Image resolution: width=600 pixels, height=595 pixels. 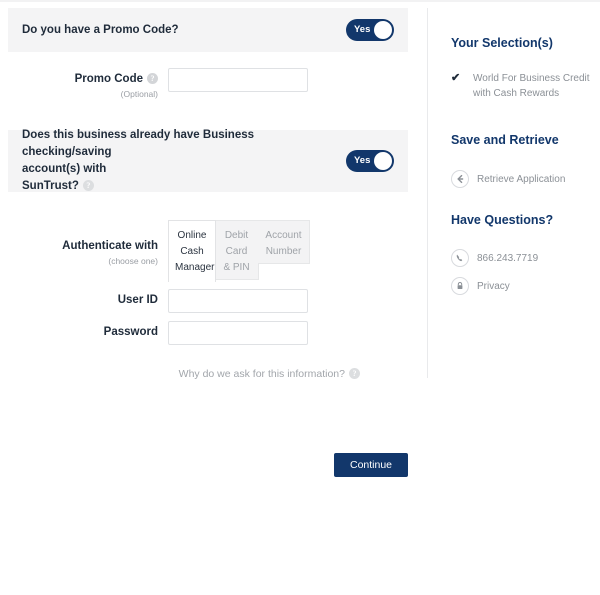 I want to click on tab-debit-card-pin: Debit Card & PIN, so click(x=237, y=250).